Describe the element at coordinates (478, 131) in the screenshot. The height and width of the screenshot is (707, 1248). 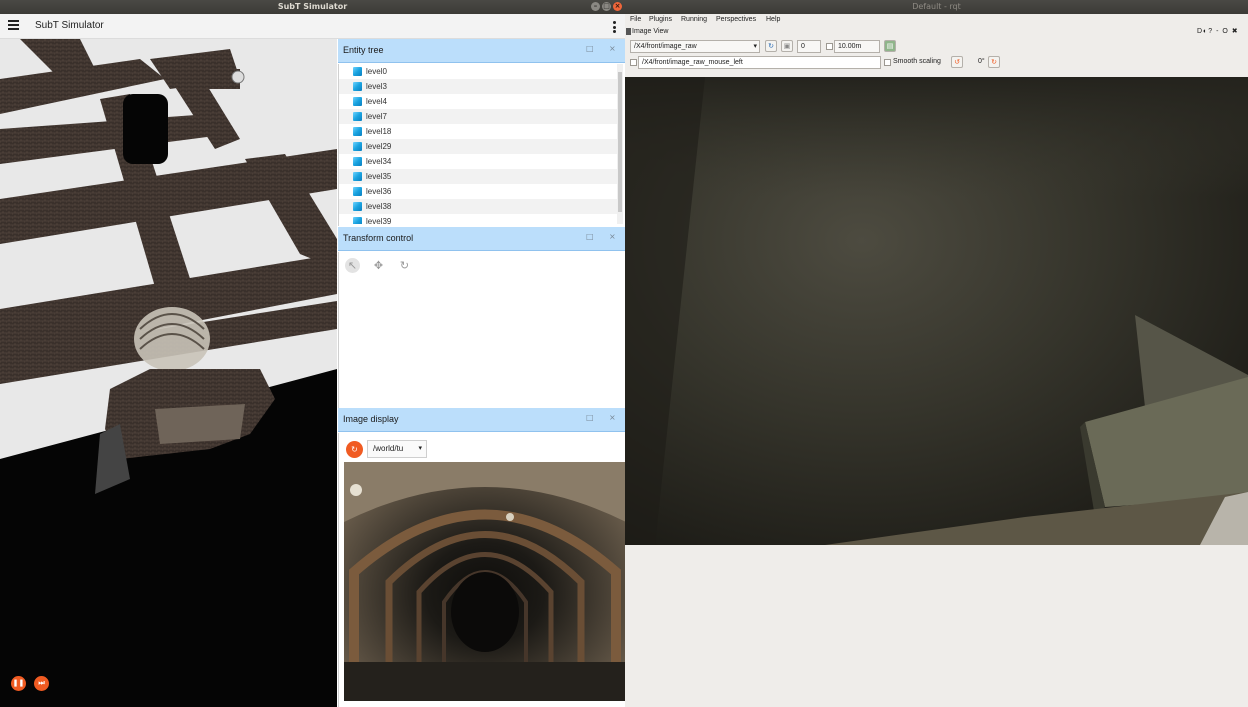
I see `entity-tree-item: level18` at that location.